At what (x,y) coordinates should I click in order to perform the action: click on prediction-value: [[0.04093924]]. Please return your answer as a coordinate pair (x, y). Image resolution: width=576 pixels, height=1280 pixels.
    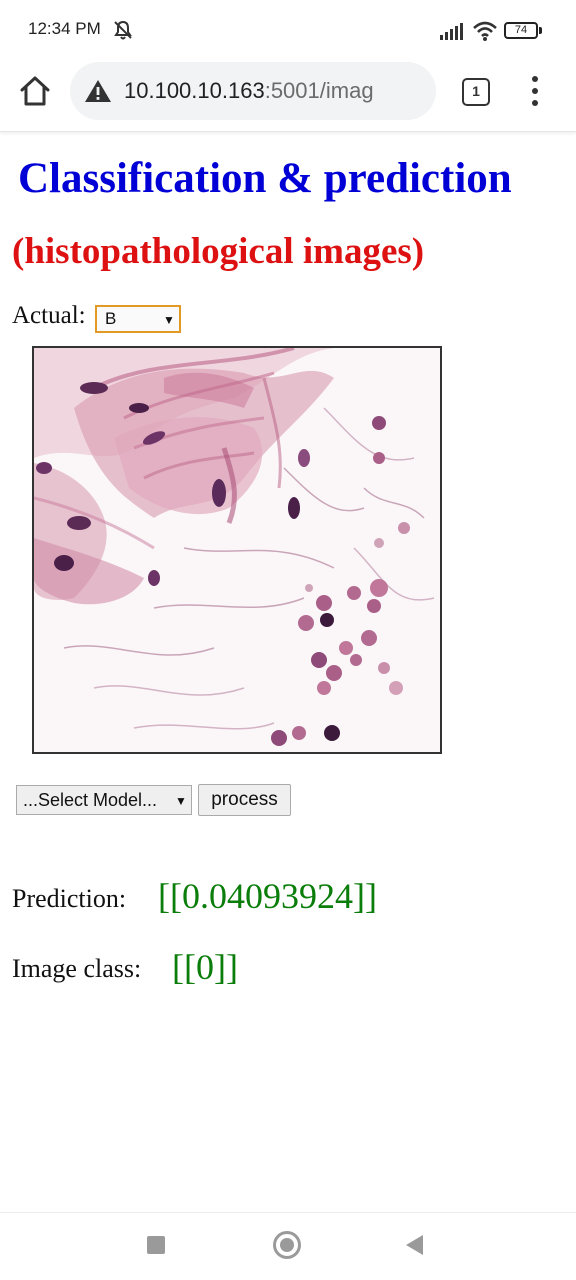
    Looking at the image, I should click on (267, 896).